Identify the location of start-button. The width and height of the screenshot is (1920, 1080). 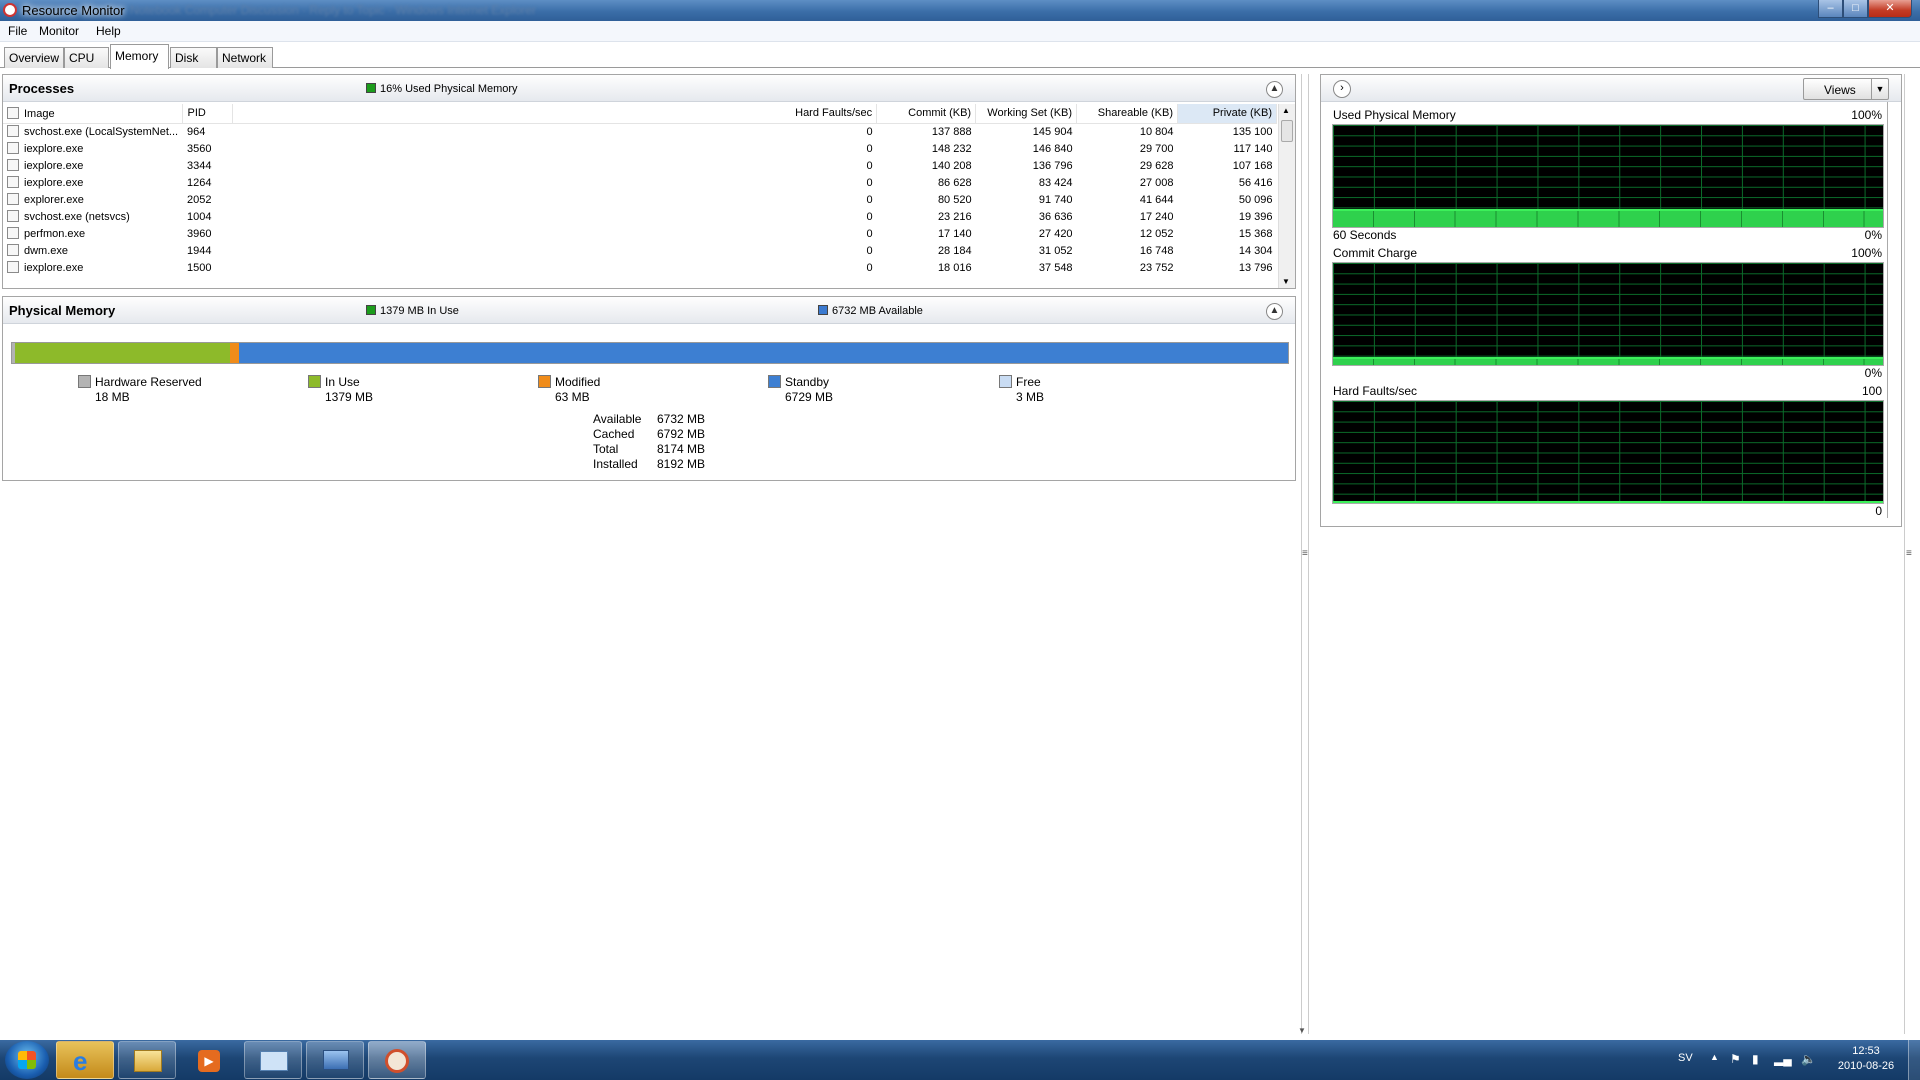
(27, 1060).